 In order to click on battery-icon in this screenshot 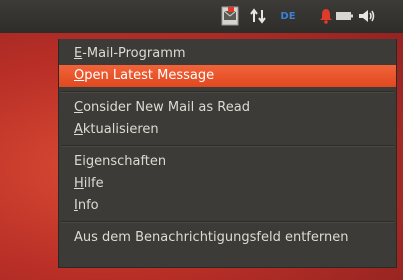, I will do `click(345, 16)`.